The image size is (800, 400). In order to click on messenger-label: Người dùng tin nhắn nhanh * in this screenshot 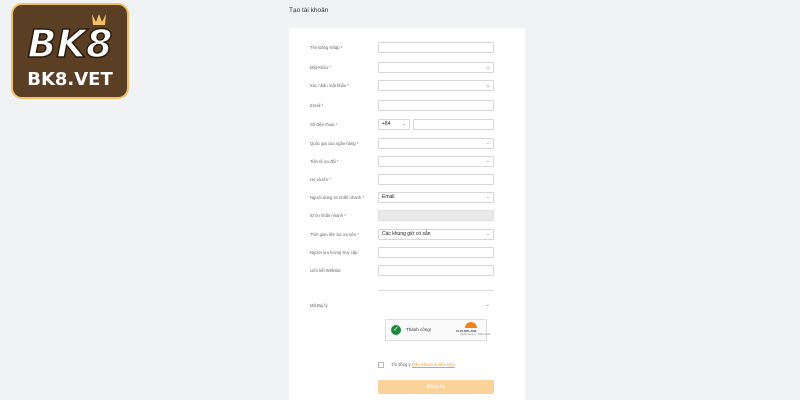, I will do `click(337, 197)`.